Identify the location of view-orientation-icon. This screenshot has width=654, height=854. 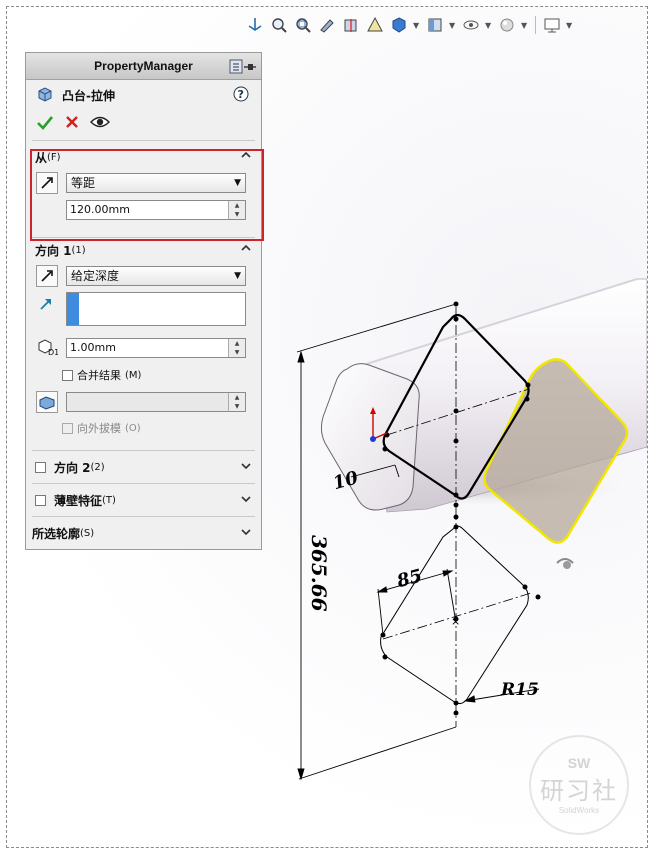
(255, 25).